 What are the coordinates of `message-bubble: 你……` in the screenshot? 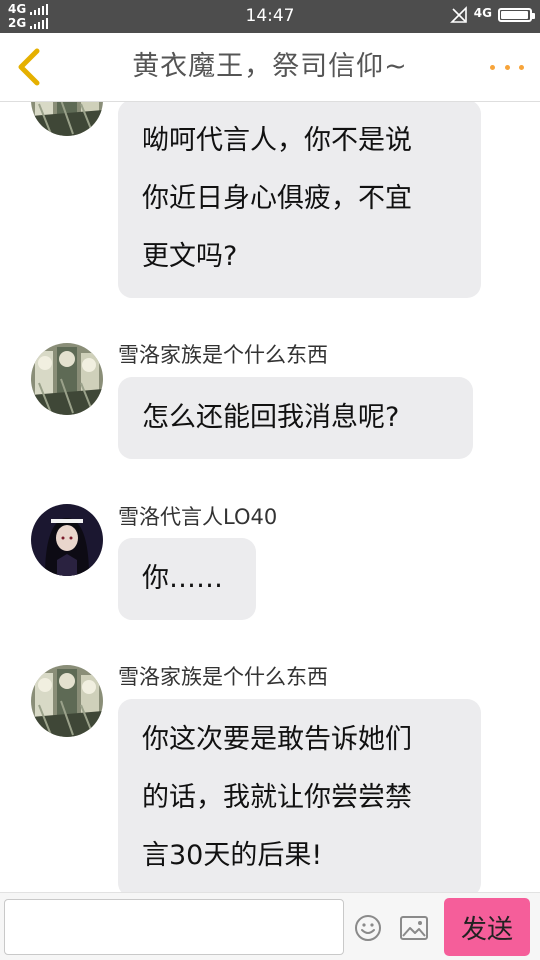 It's located at (187, 579).